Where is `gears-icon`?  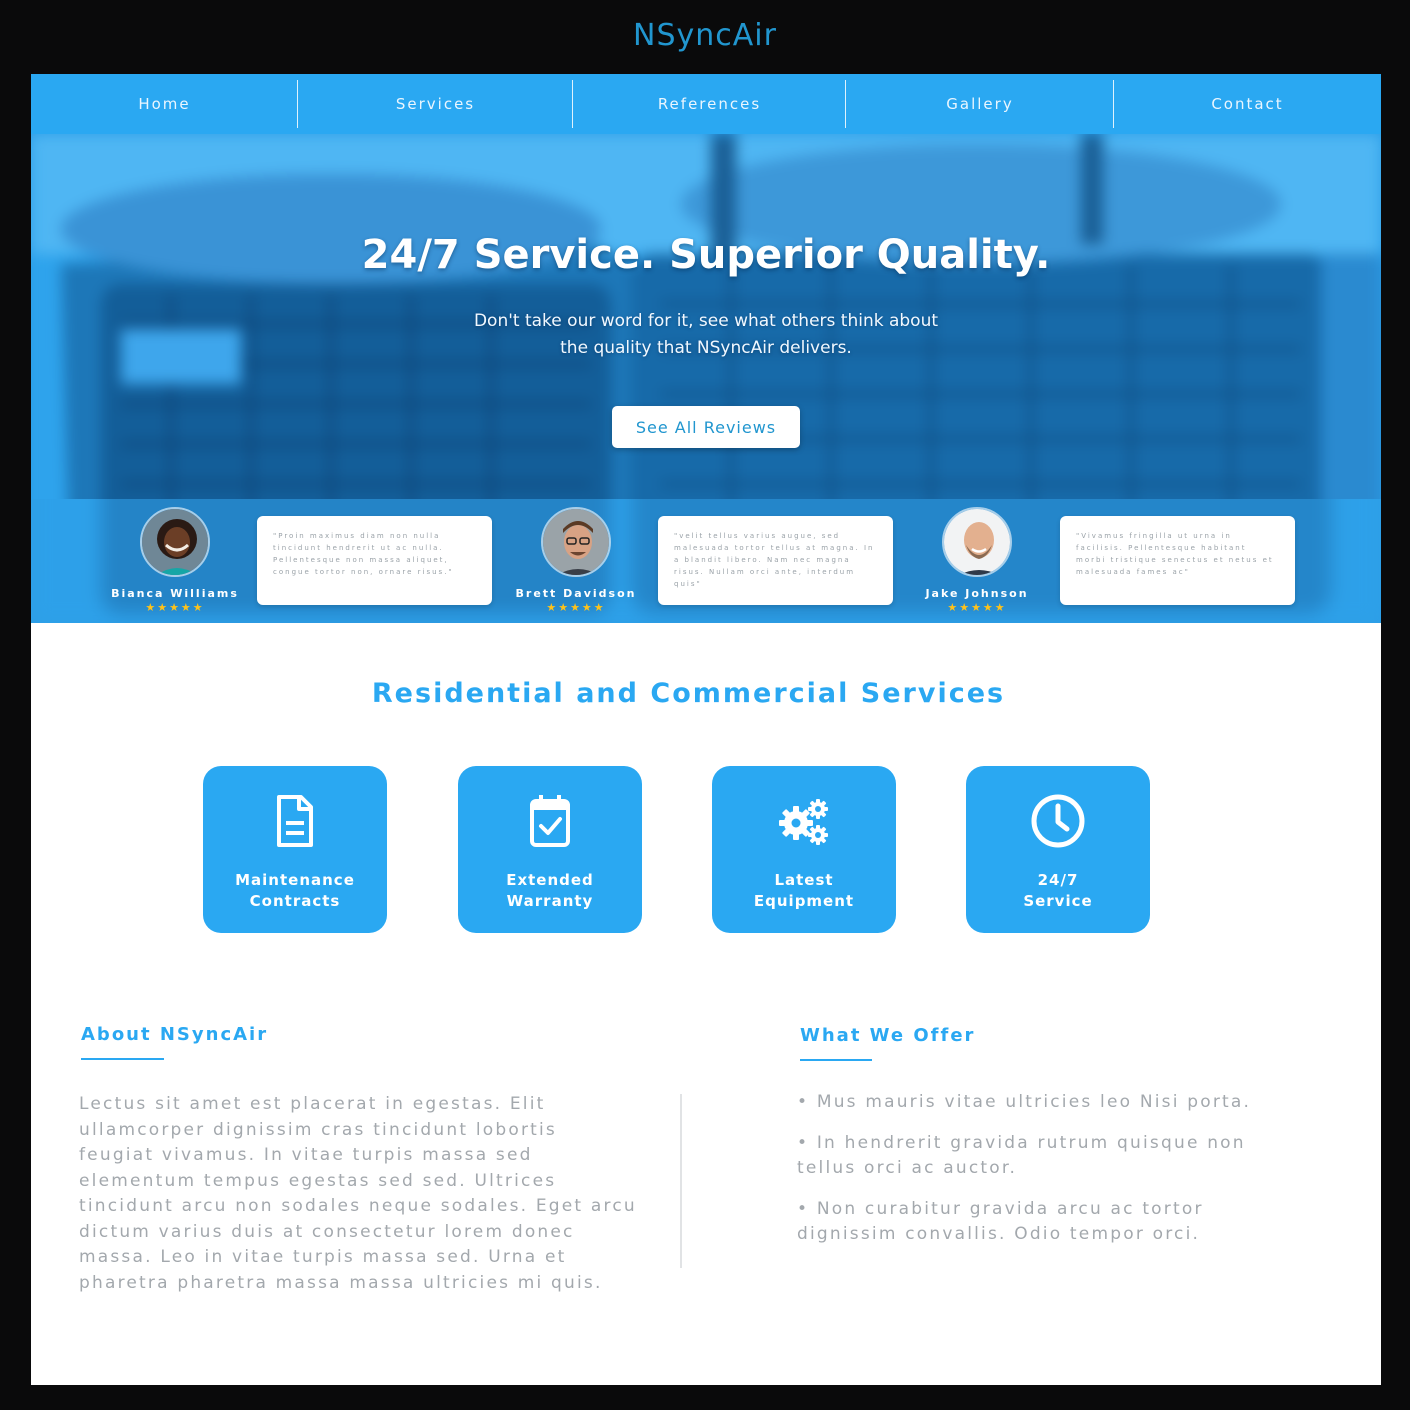
gears-icon is located at coordinates (803, 822).